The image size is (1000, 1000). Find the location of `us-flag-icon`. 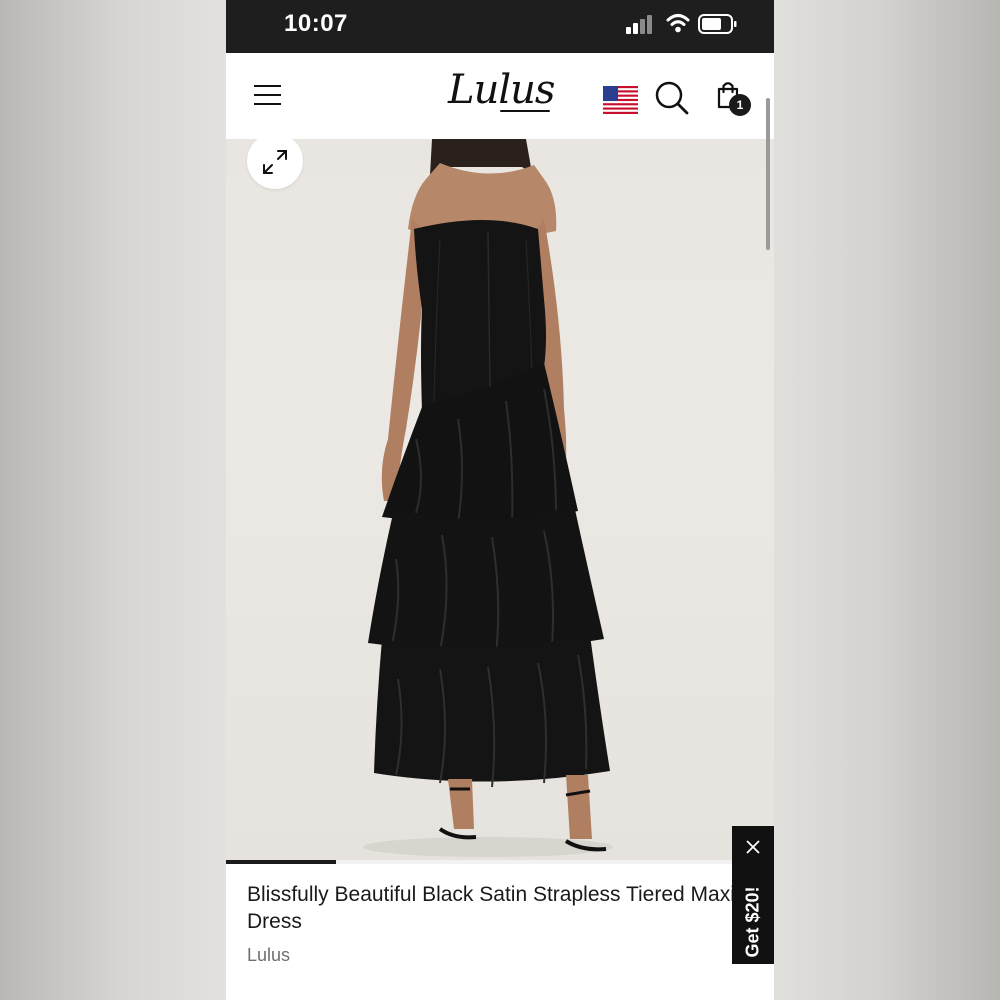

us-flag-icon is located at coordinates (620, 100).